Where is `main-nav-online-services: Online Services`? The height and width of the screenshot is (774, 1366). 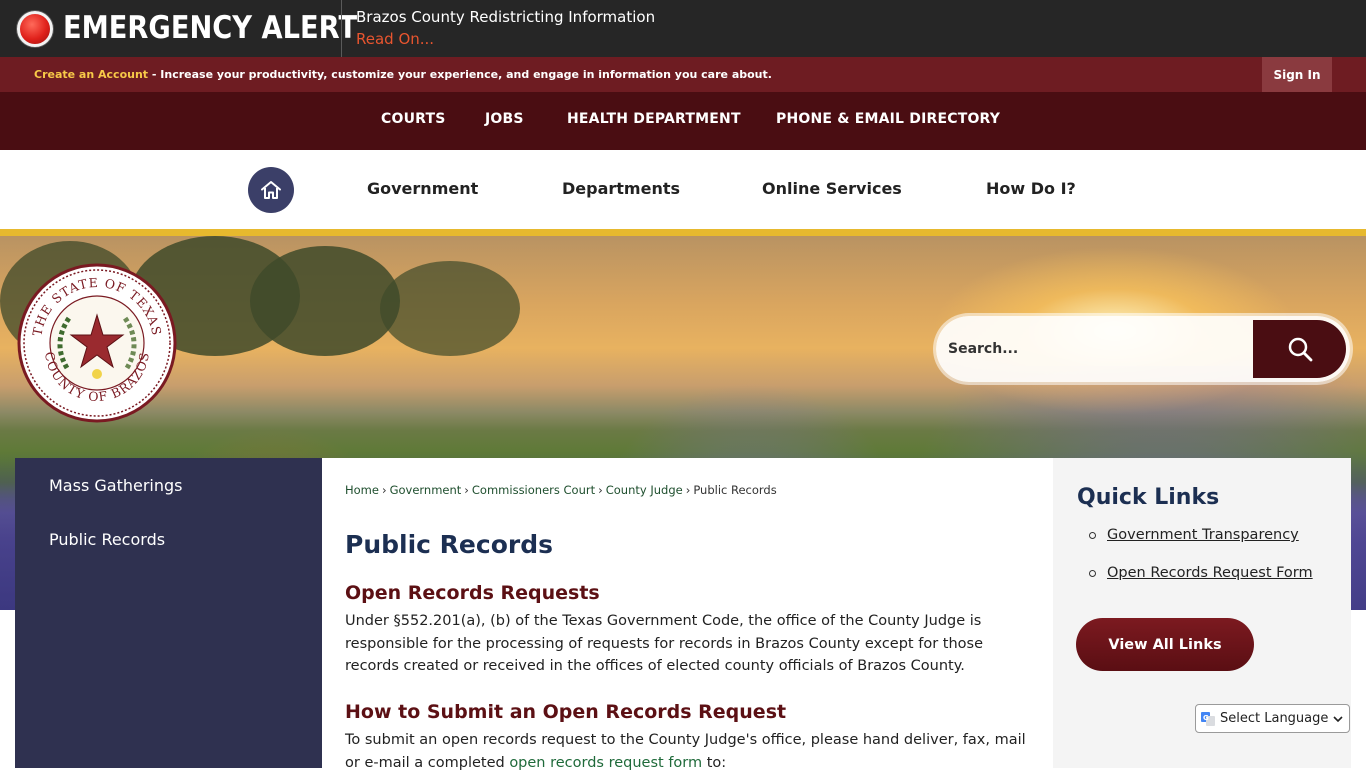 main-nav-online-services: Online Services is located at coordinates (832, 188).